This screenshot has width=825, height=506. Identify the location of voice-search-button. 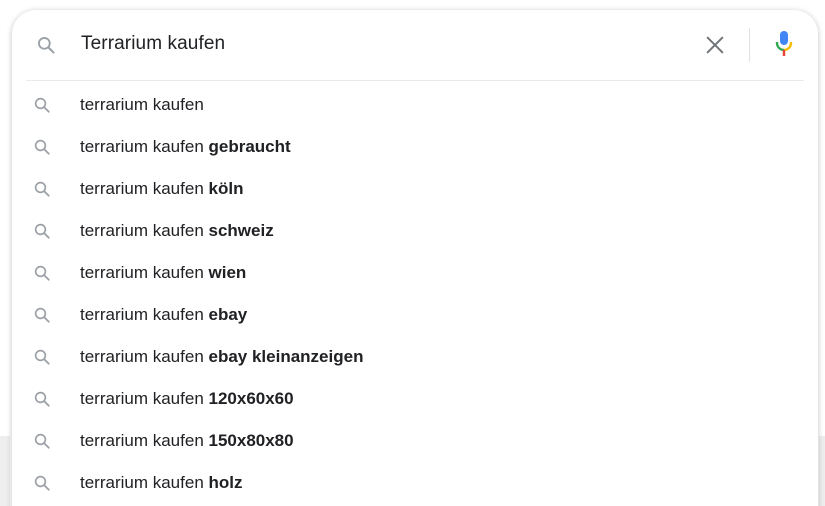
(784, 45).